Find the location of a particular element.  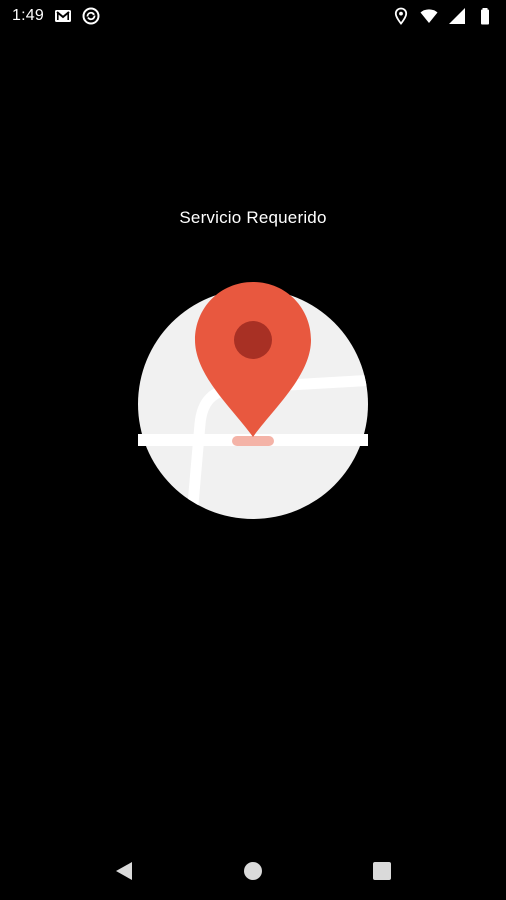

back-icon is located at coordinates (124, 871).